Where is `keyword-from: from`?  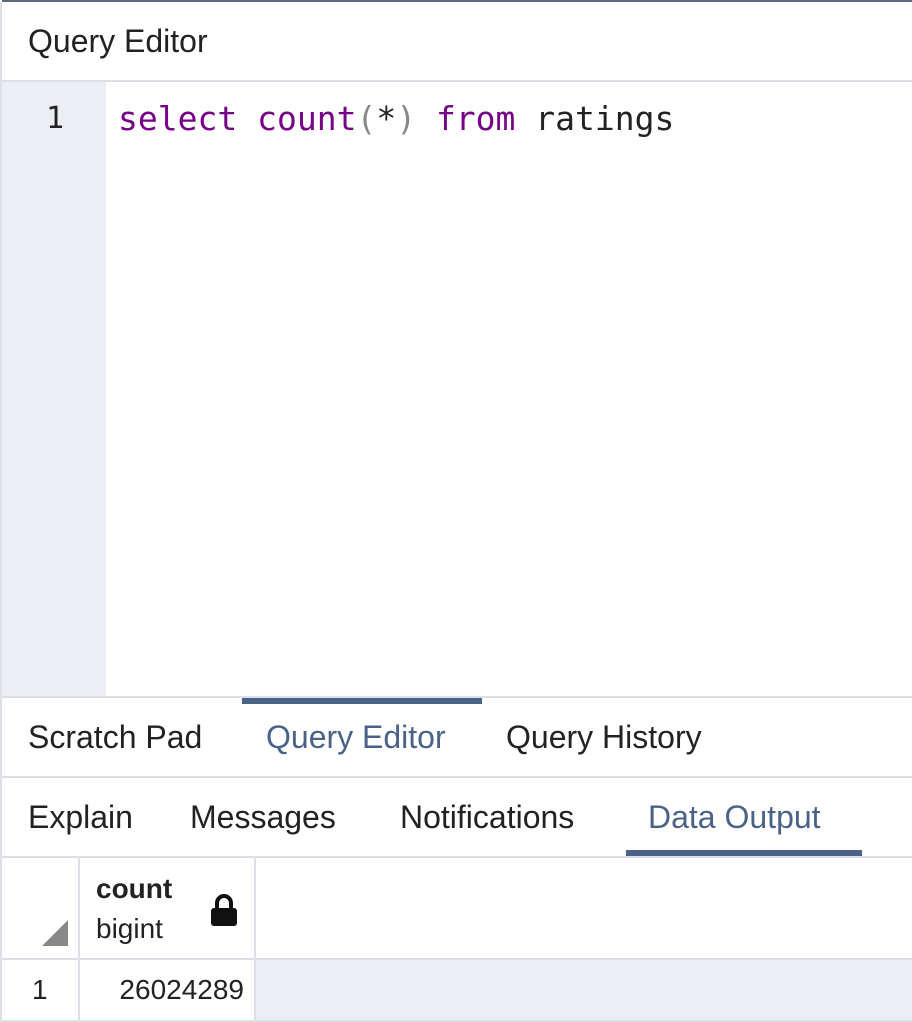 keyword-from: from is located at coordinates (475, 118).